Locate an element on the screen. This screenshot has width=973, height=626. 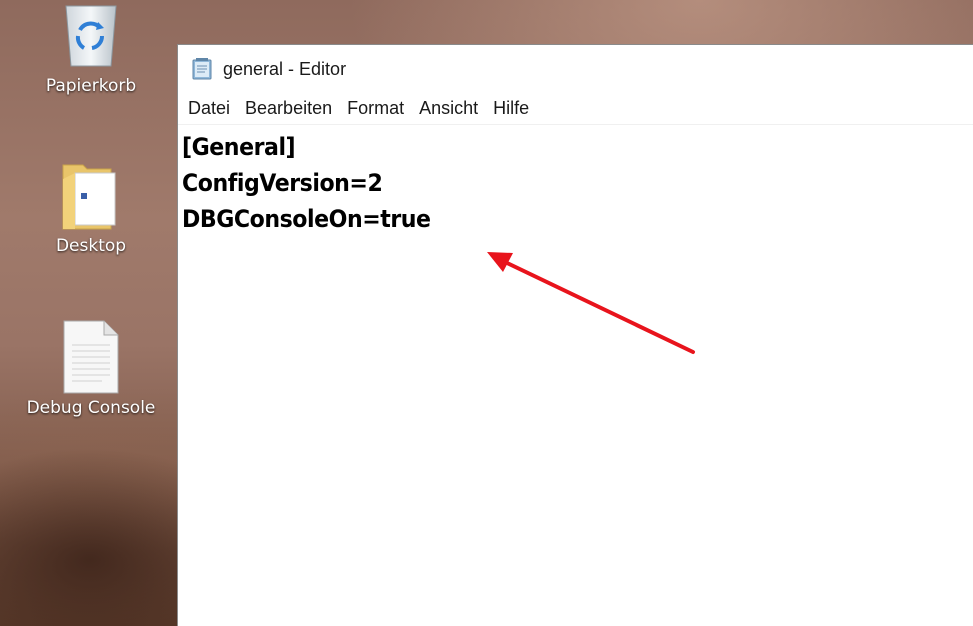
desktop-icon-desktop: Desktop is located at coordinates (91, 208).